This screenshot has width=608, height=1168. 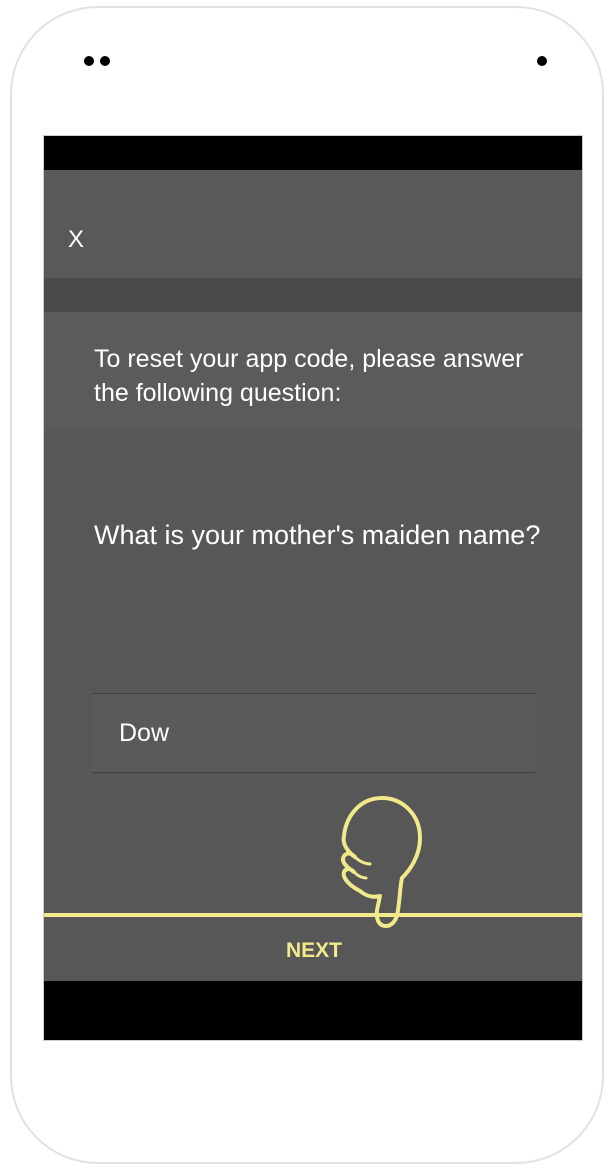 What do you see at coordinates (313, 915) in the screenshot?
I see `next-button-divider` at bounding box center [313, 915].